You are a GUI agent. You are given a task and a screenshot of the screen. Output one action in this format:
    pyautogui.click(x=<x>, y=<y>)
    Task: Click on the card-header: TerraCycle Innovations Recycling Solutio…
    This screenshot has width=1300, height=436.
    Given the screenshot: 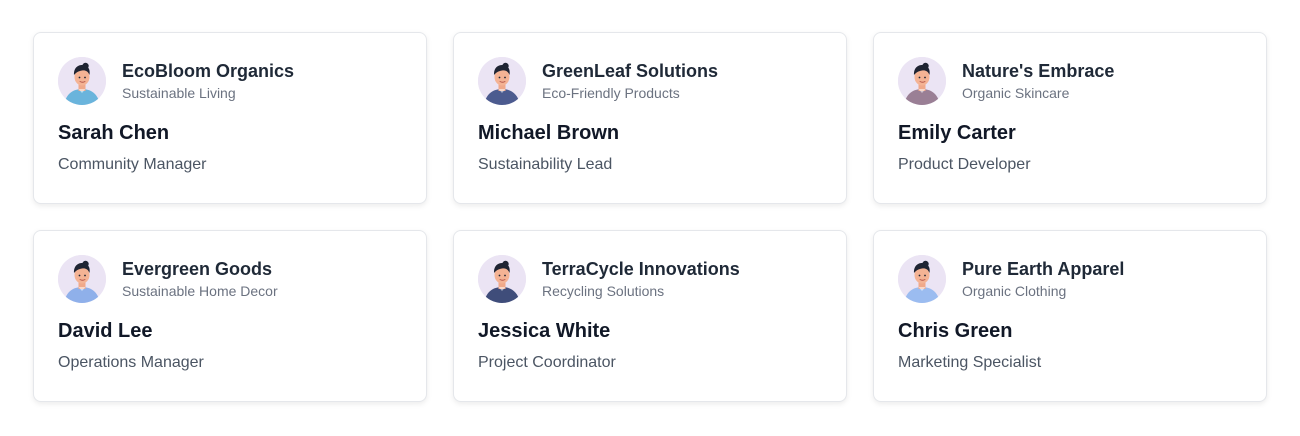 What is the action you would take?
    pyautogui.click(x=650, y=279)
    